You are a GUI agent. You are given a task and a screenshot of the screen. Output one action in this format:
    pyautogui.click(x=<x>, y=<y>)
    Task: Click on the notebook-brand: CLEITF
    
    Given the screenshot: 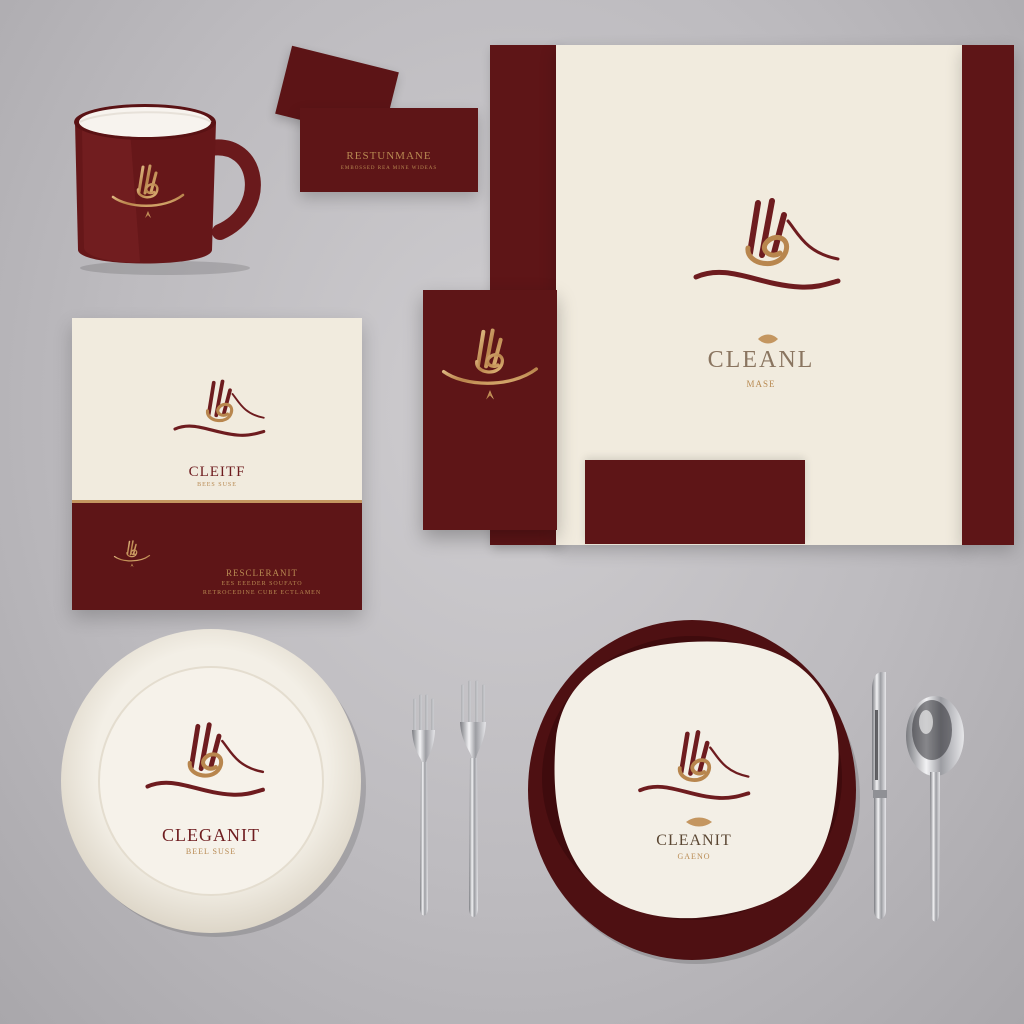 What is the action you would take?
    pyautogui.click(x=217, y=472)
    